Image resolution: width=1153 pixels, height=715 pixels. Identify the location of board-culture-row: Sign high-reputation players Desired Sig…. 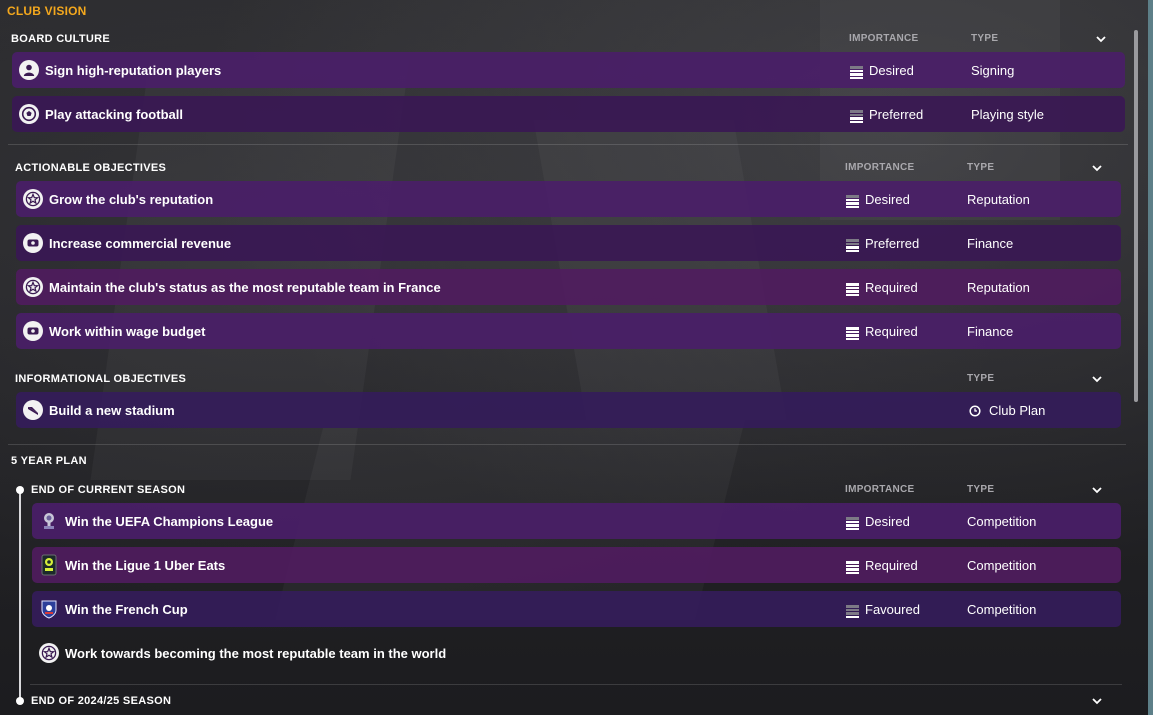
(568, 70).